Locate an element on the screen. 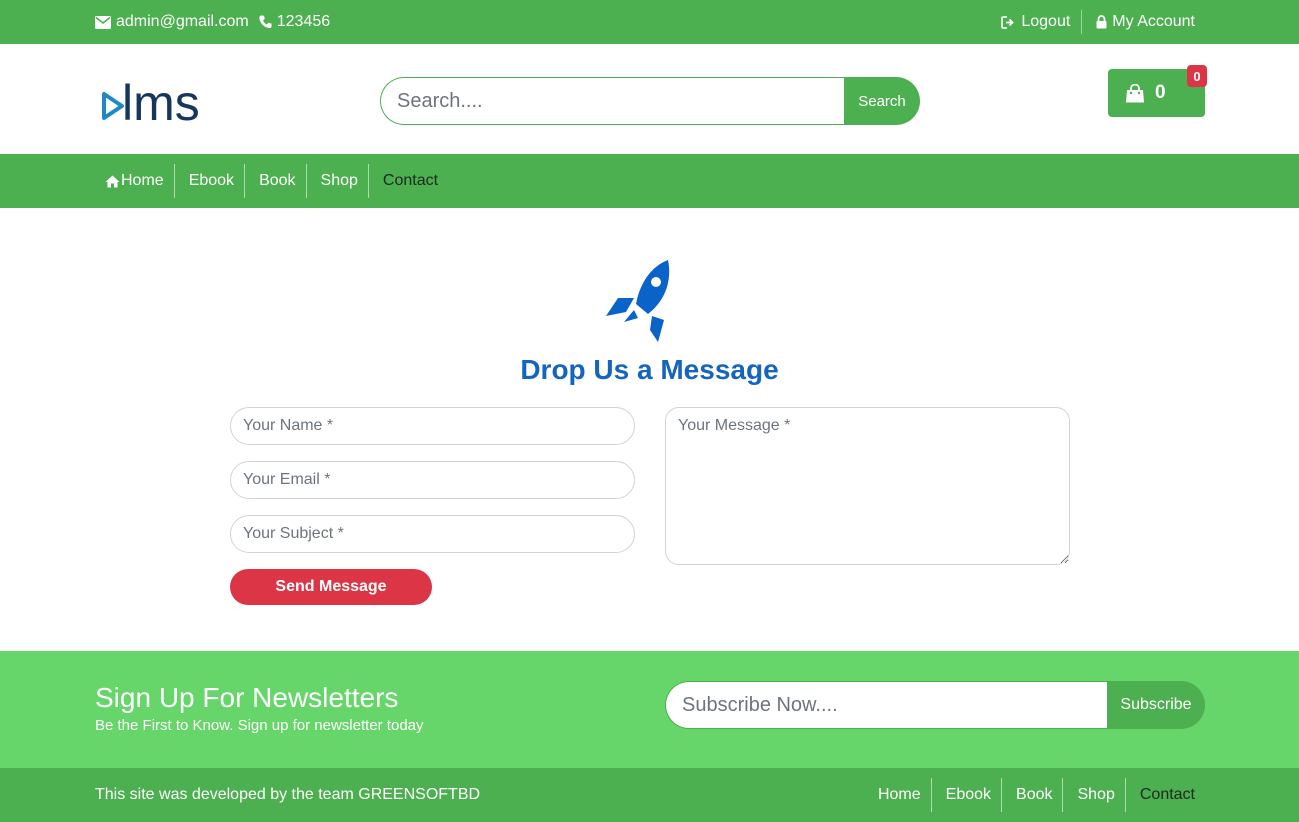 The image size is (1299, 822). footer-link-shop: Shop is located at coordinates (1093, 795).